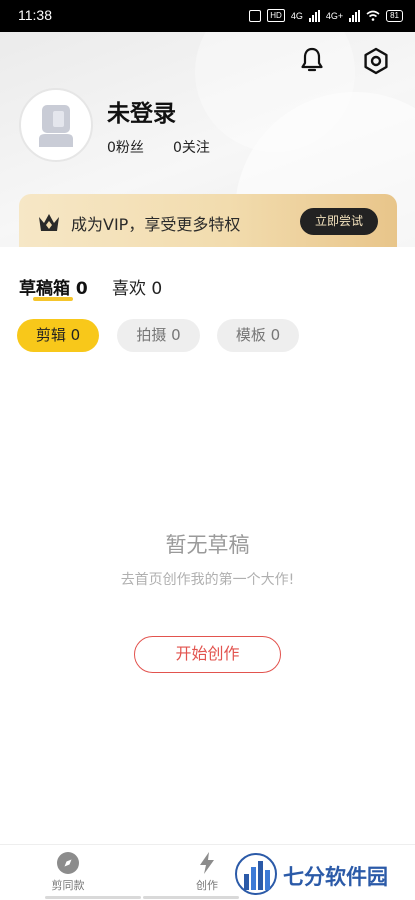 The image size is (415, 900). I want to click on lightning-icon, so click(207, 863).